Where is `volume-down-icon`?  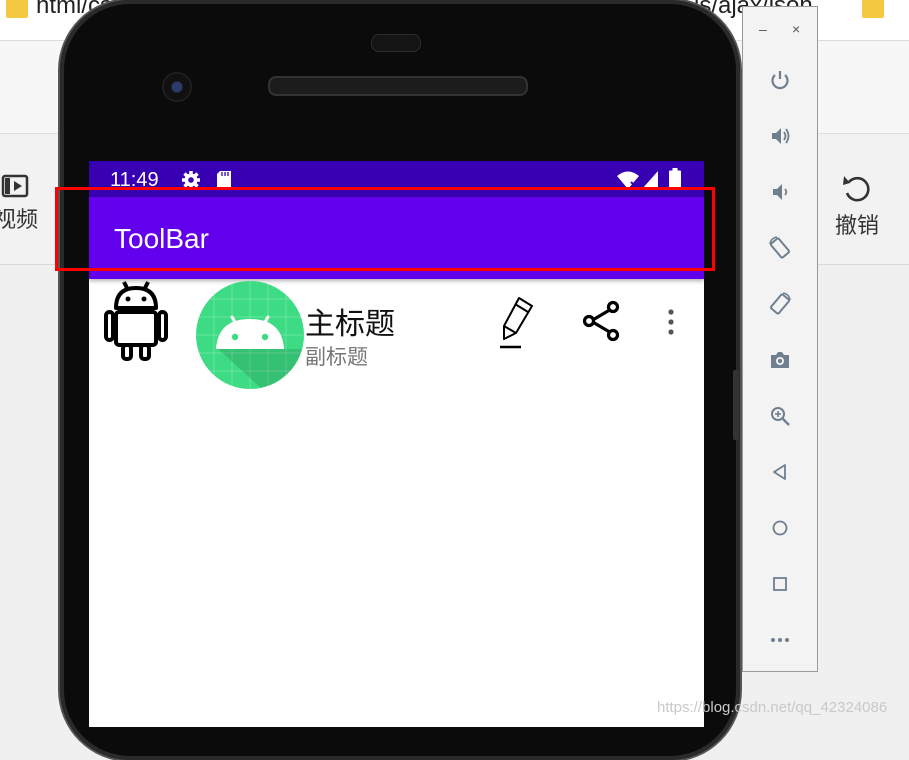 volume-down-icon is located at coordinates (780, 192).